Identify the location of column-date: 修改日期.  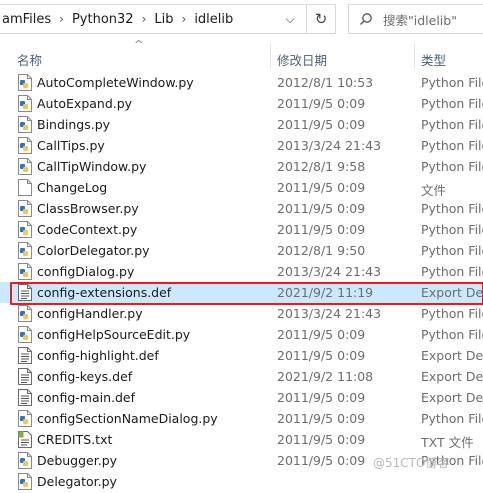
(302, 59).